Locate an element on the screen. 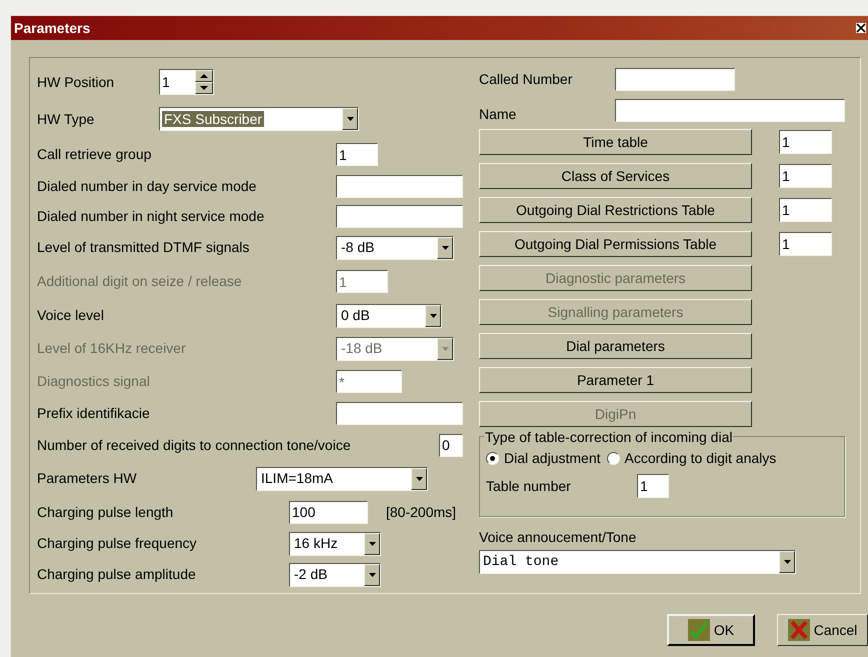  field-value: Dial tone is located at coordinates (521, 562).